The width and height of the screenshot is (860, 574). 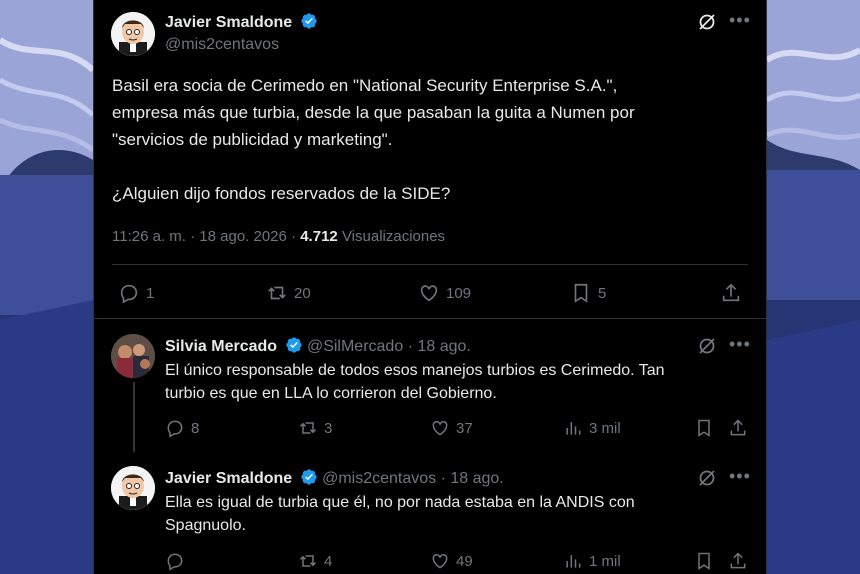 I want to click on tweet-date: 18 ago. 2026, so click(x=243, y=236).